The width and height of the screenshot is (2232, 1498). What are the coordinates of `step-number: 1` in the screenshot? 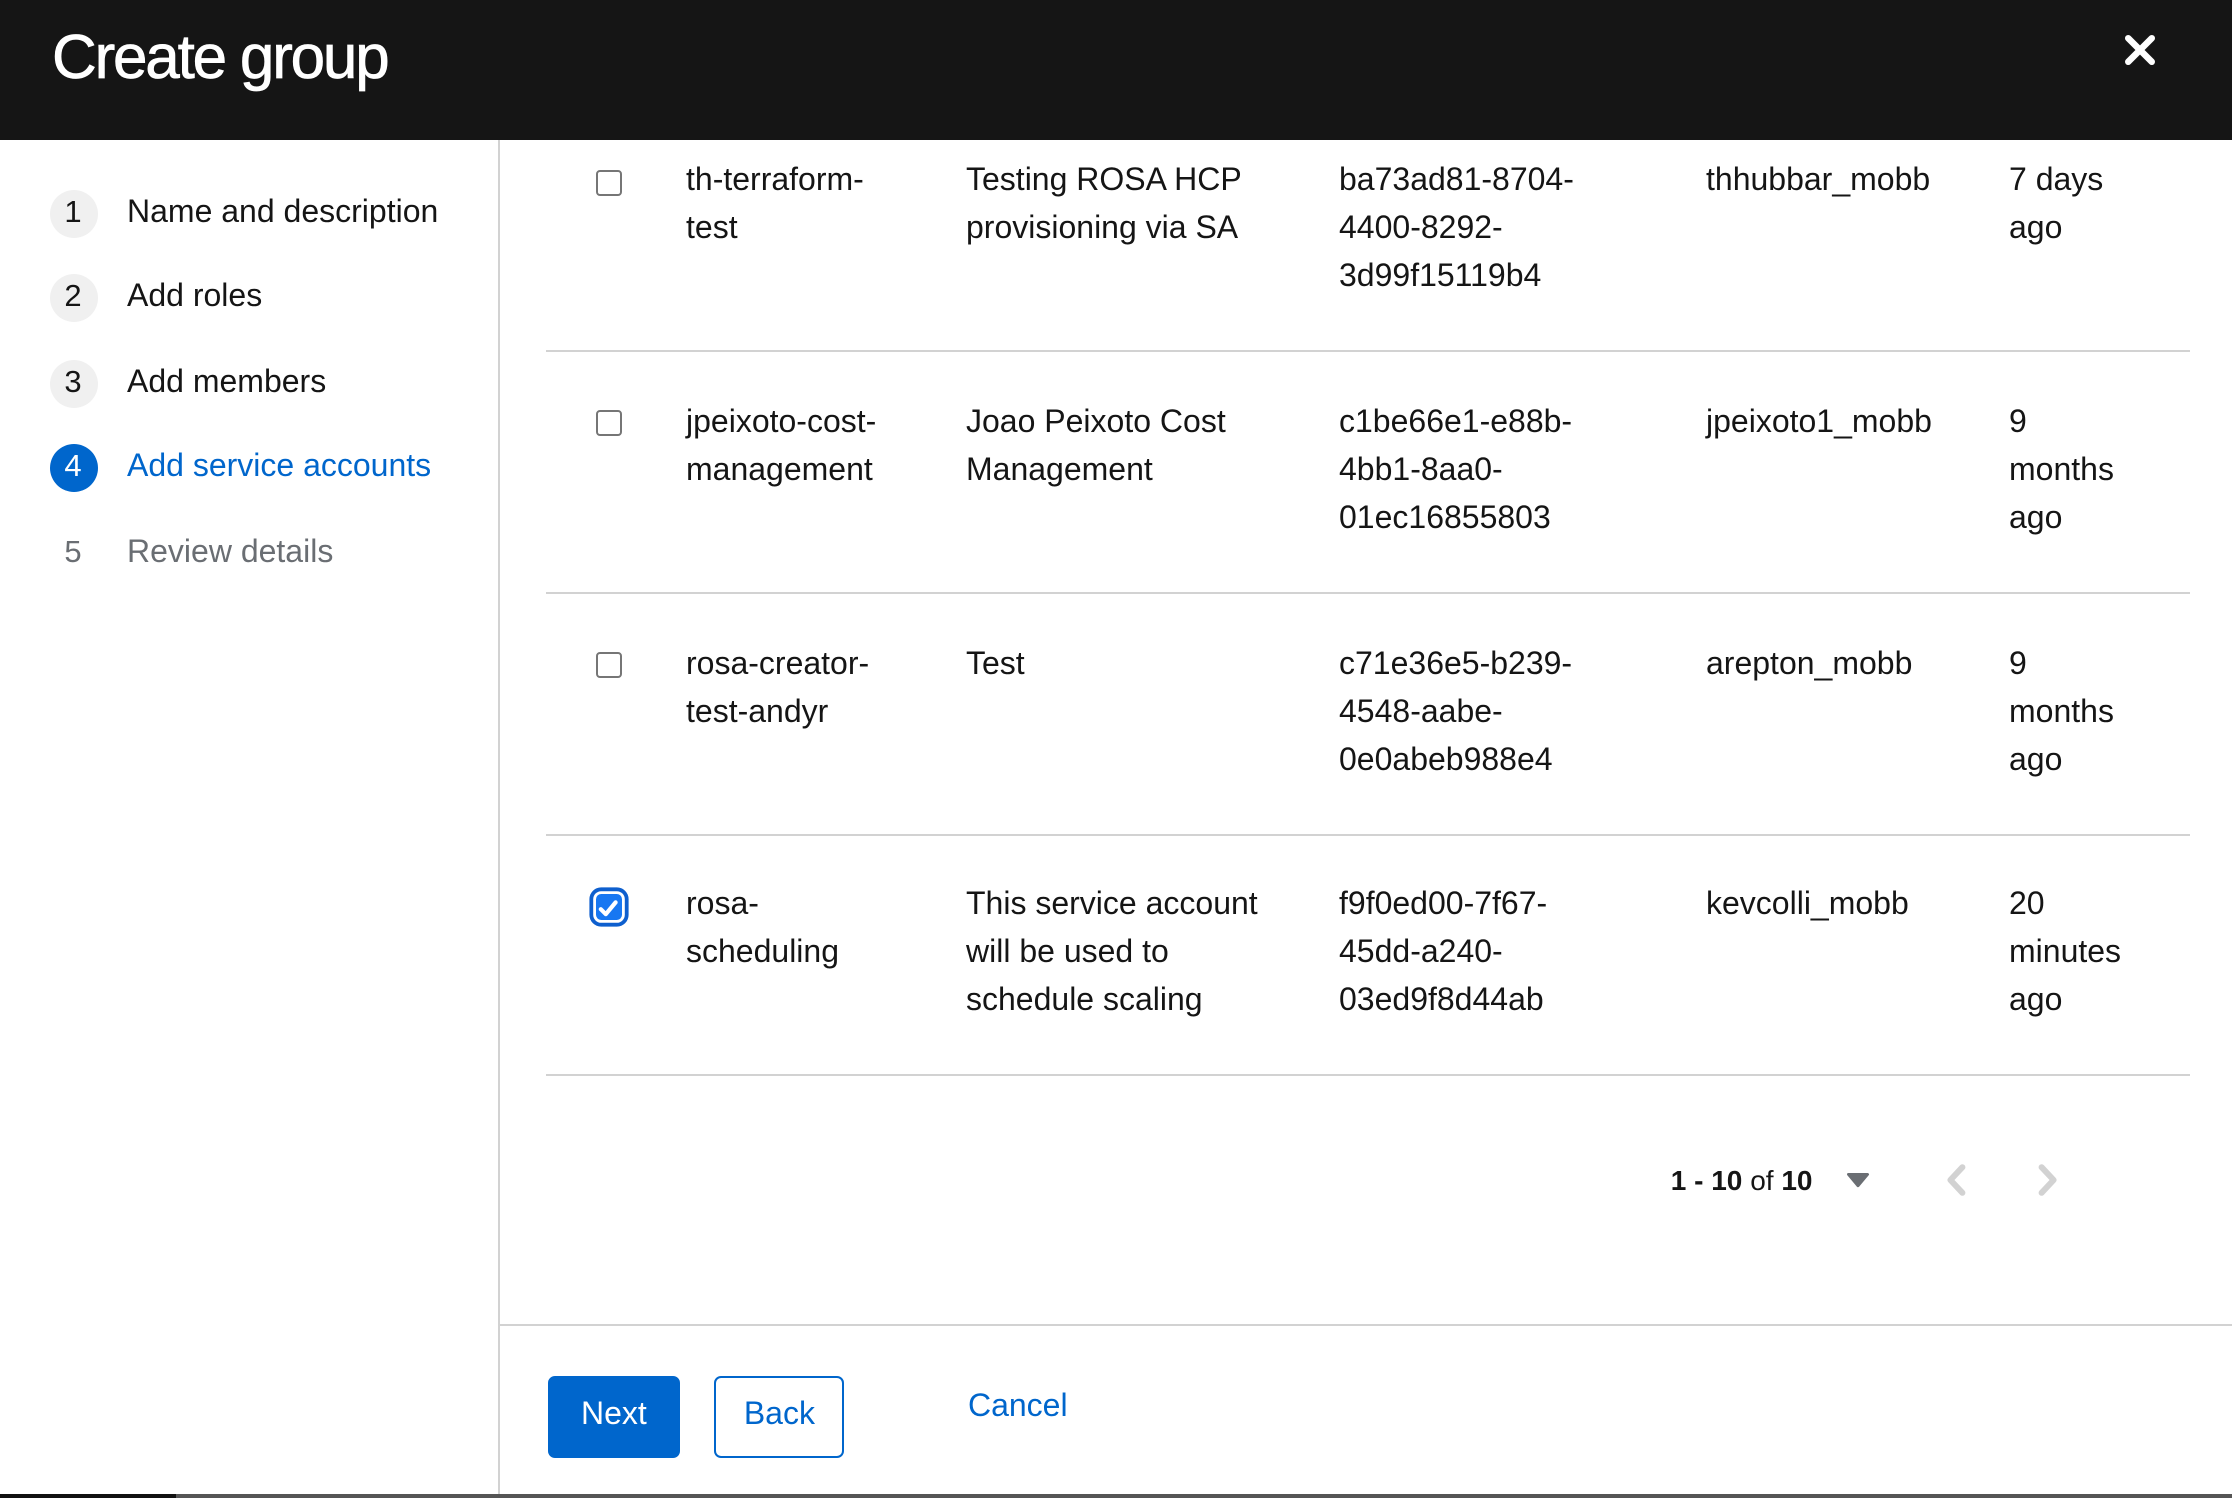 It's located at (73, 213).